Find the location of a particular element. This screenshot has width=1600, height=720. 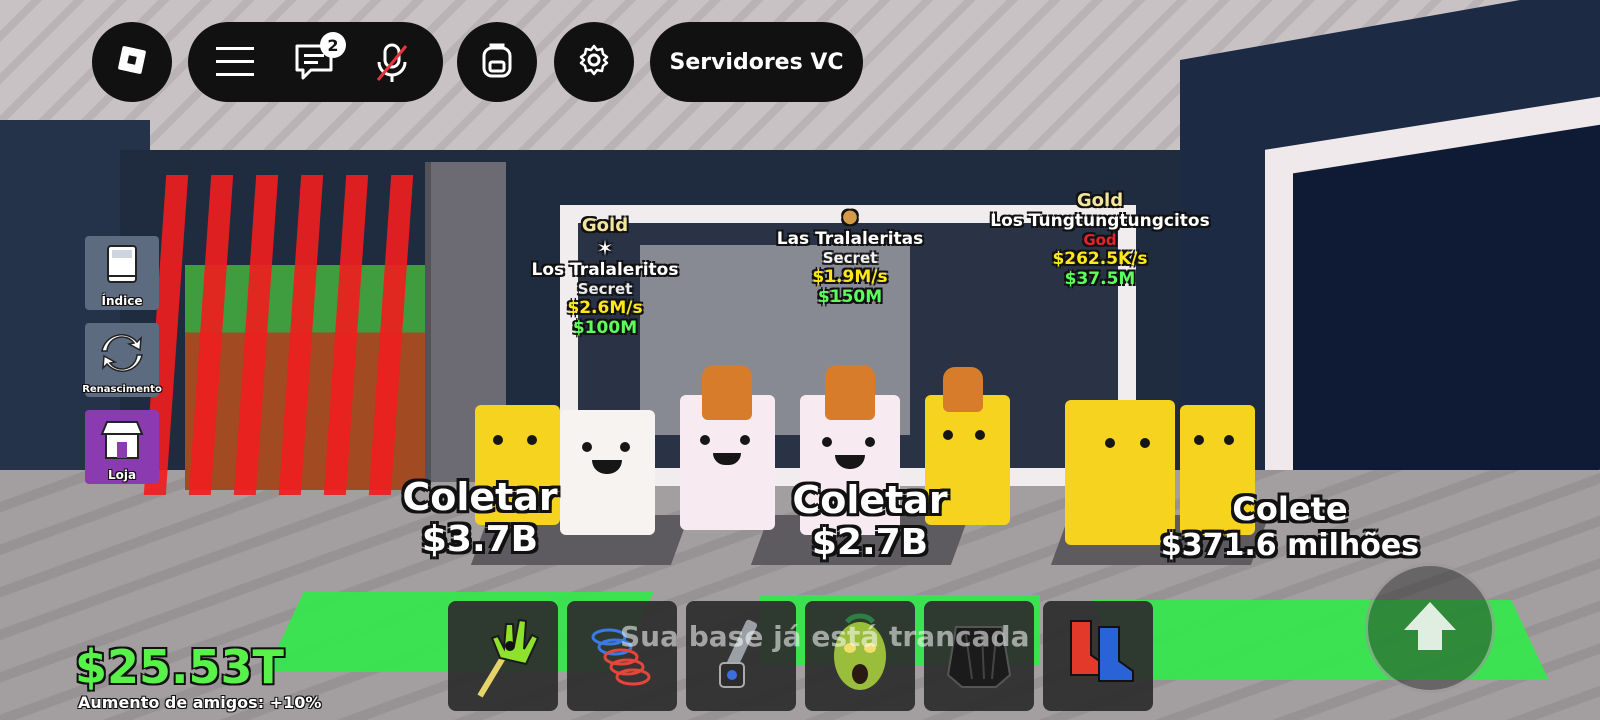

arrow-up-icon is located at coordinates (1430, 628).